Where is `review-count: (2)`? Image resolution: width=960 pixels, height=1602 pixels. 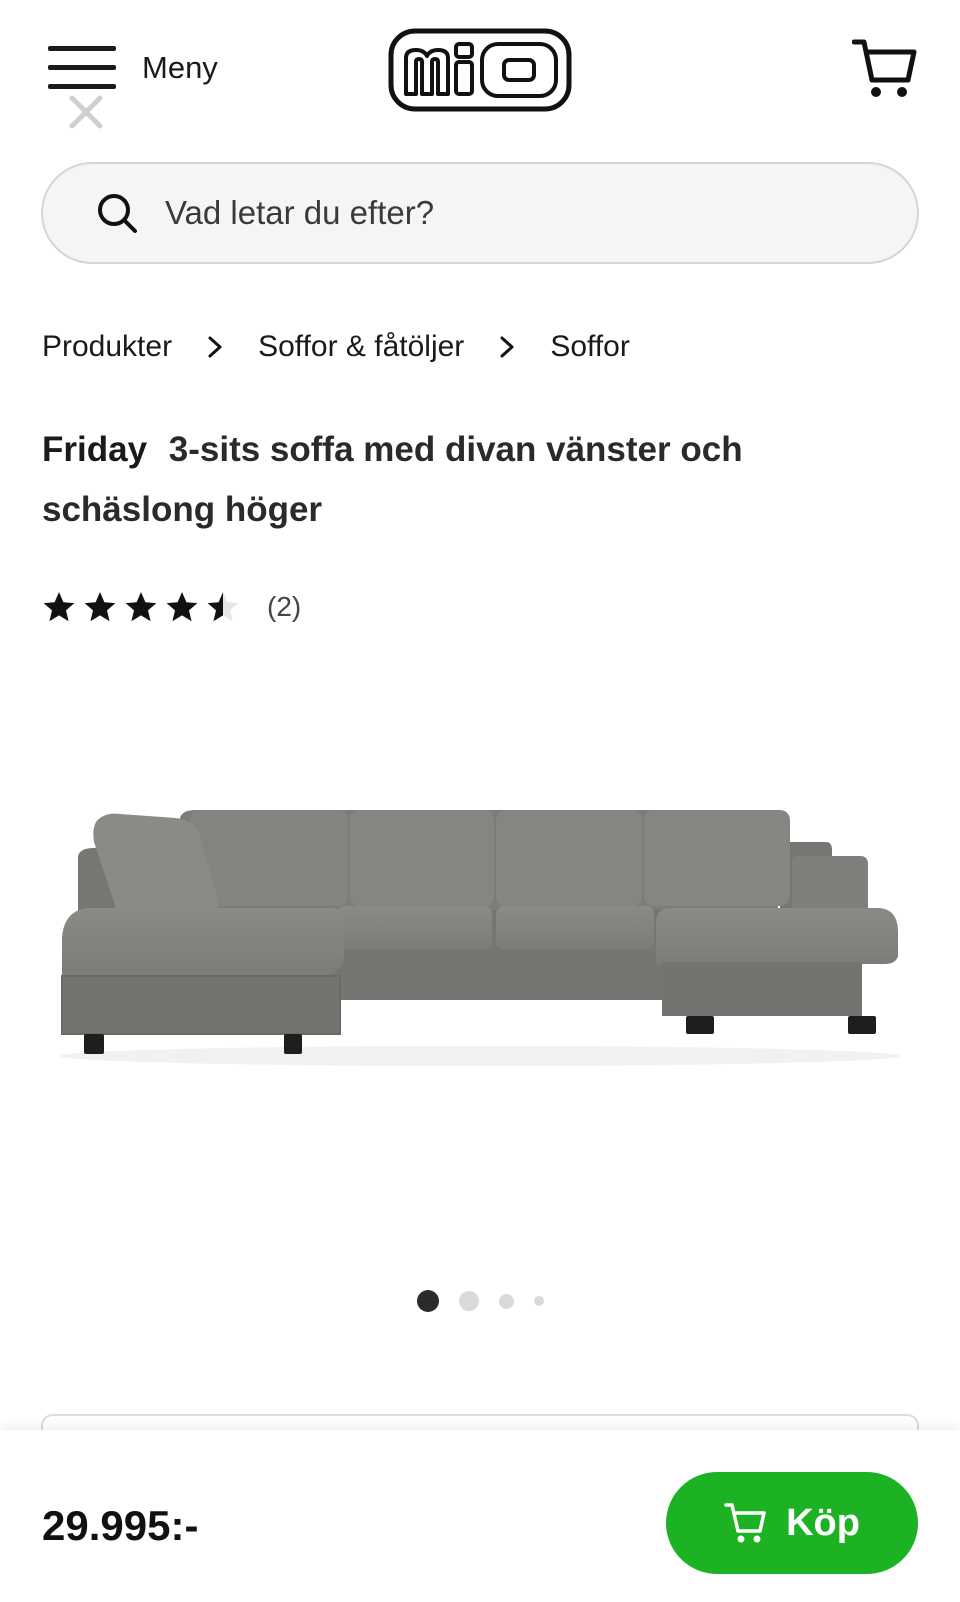
review-count: (2) is located at coordinates (284, 606).